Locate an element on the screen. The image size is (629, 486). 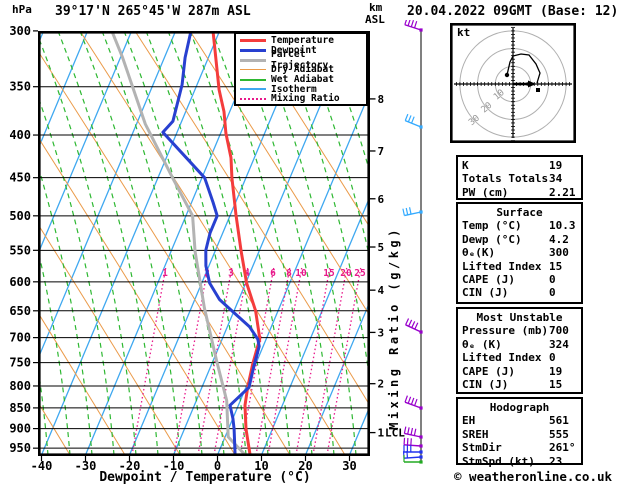
row-value: 23 is located at coordinates (556, 461).